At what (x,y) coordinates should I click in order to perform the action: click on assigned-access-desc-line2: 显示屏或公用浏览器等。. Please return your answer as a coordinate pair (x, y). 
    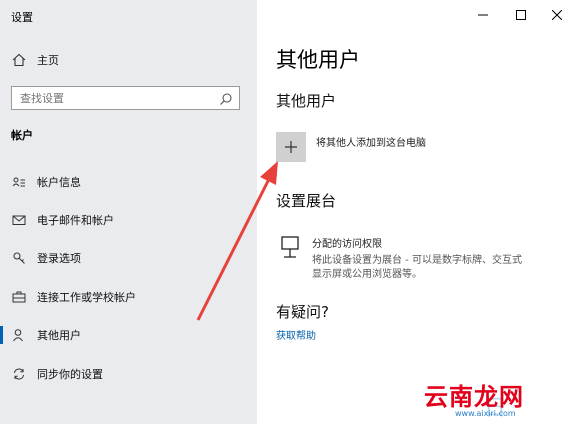
    Looking at the image, I should click on (367, 274).